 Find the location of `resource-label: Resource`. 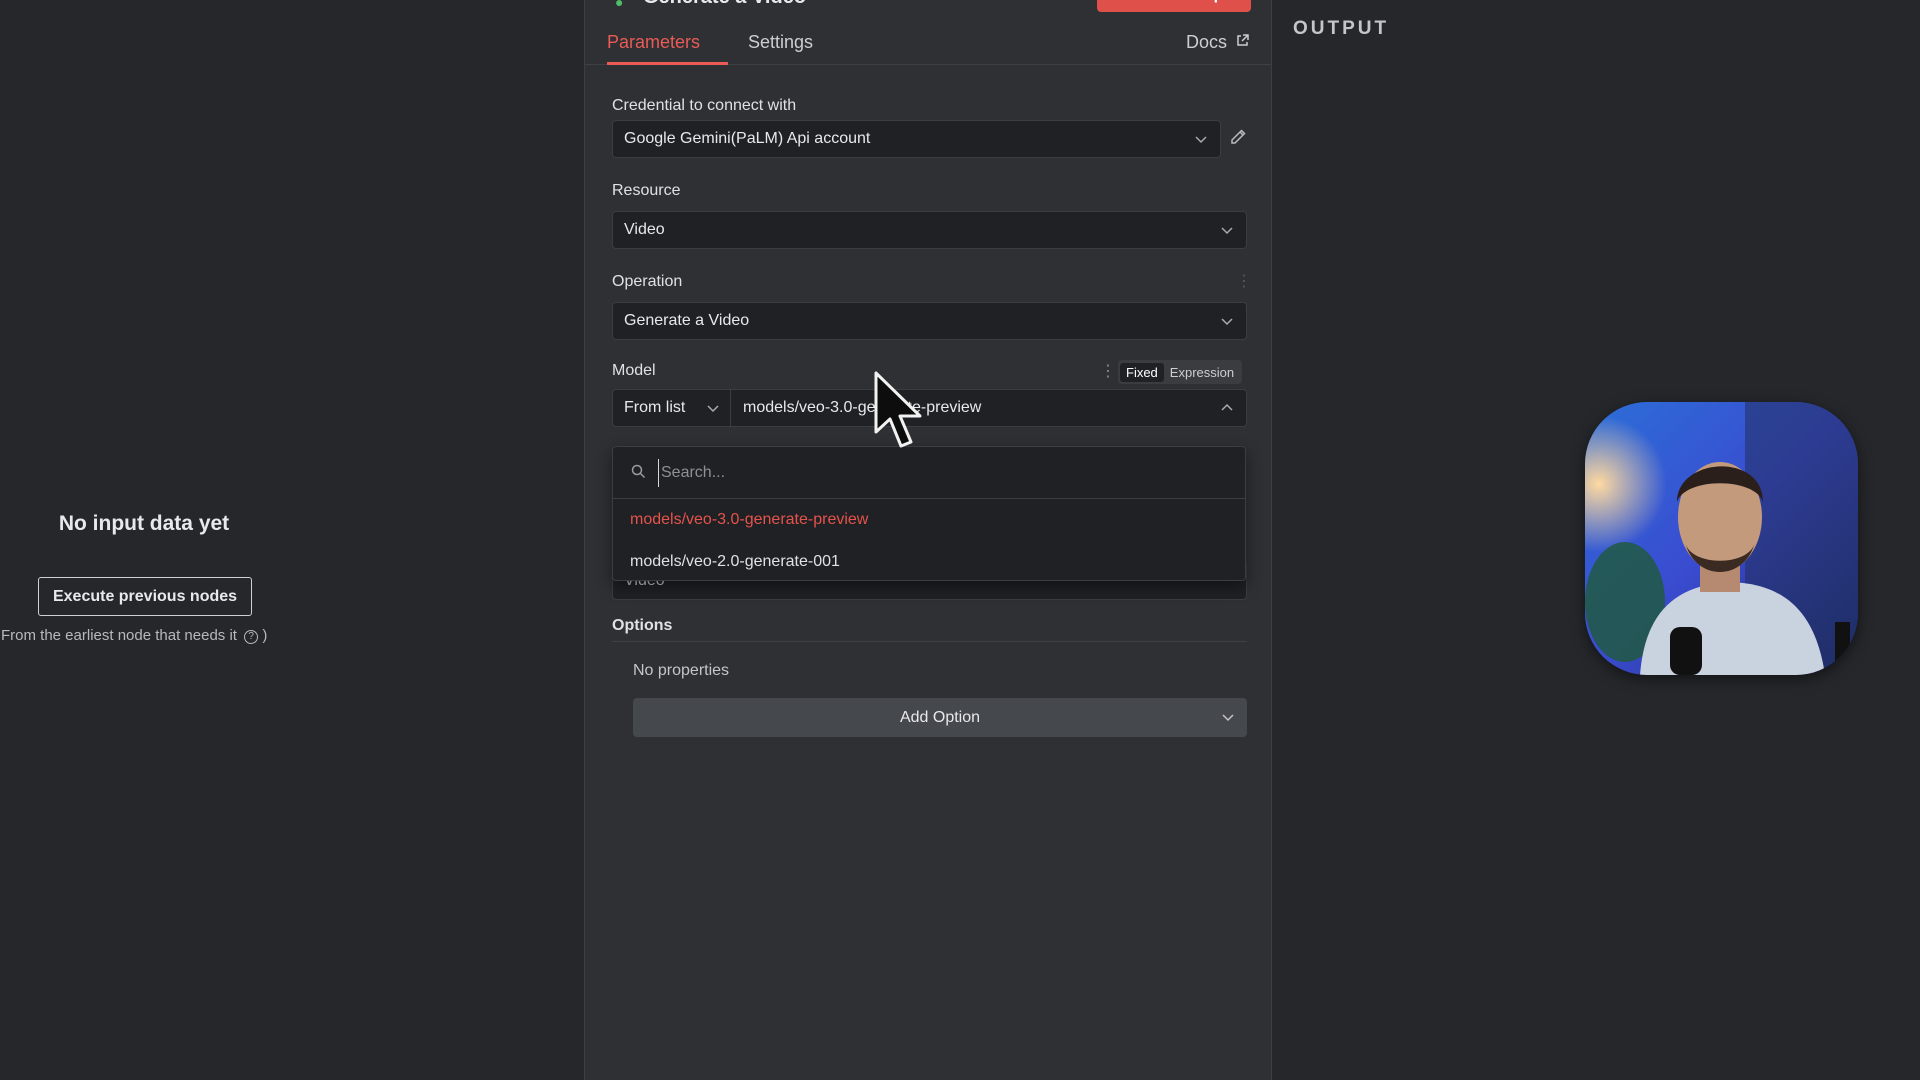

resource-label: Resource is located at coordinates (646, 190).